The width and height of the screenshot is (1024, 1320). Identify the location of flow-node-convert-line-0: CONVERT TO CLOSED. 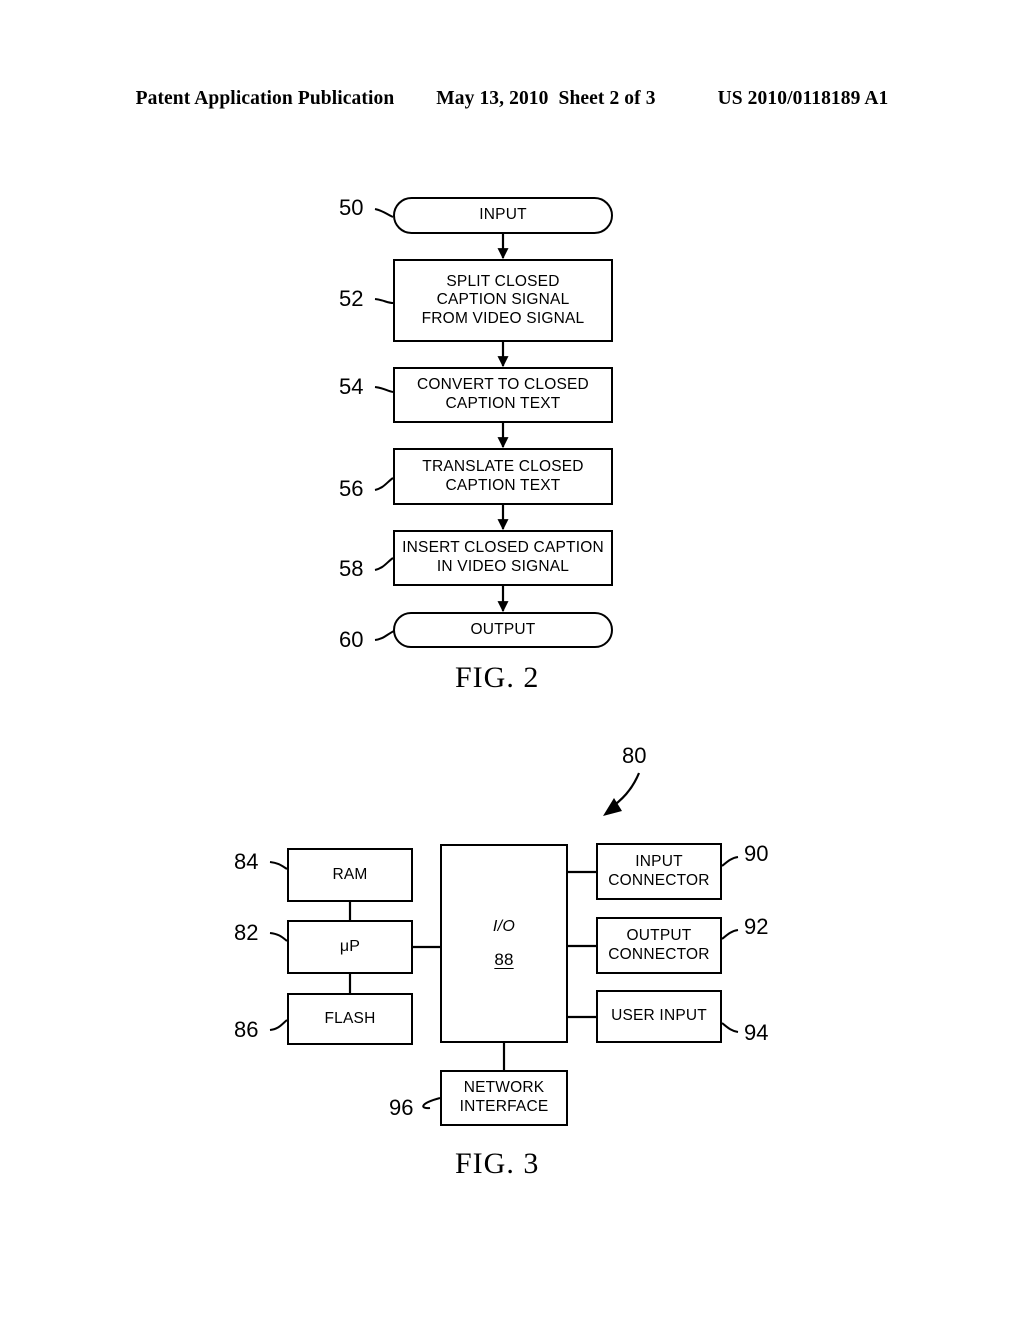
(503, 385).